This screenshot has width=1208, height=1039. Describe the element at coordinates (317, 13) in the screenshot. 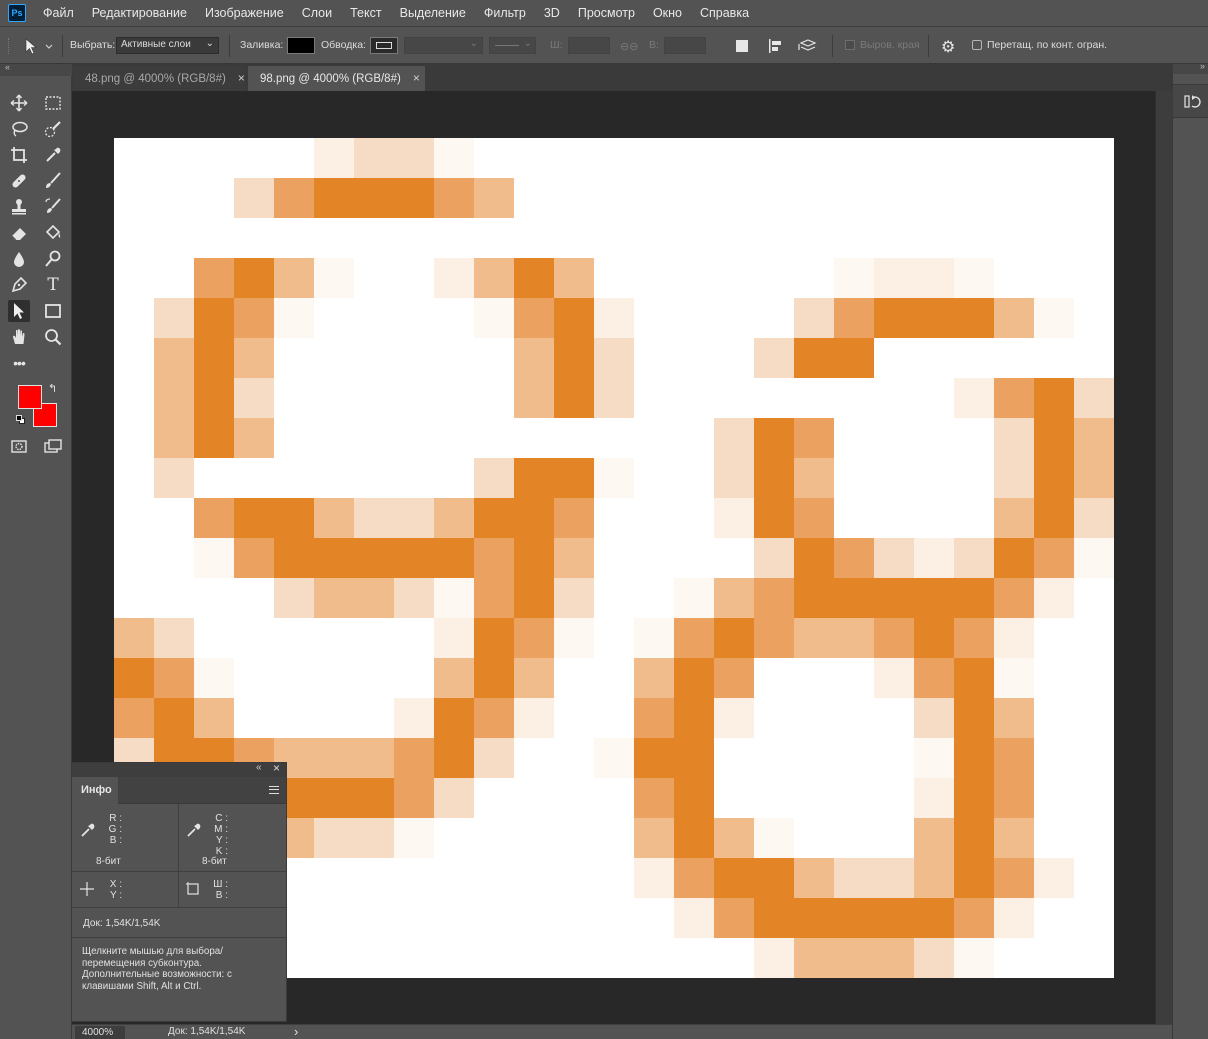

I see `menu-layers: Слои` at that location.